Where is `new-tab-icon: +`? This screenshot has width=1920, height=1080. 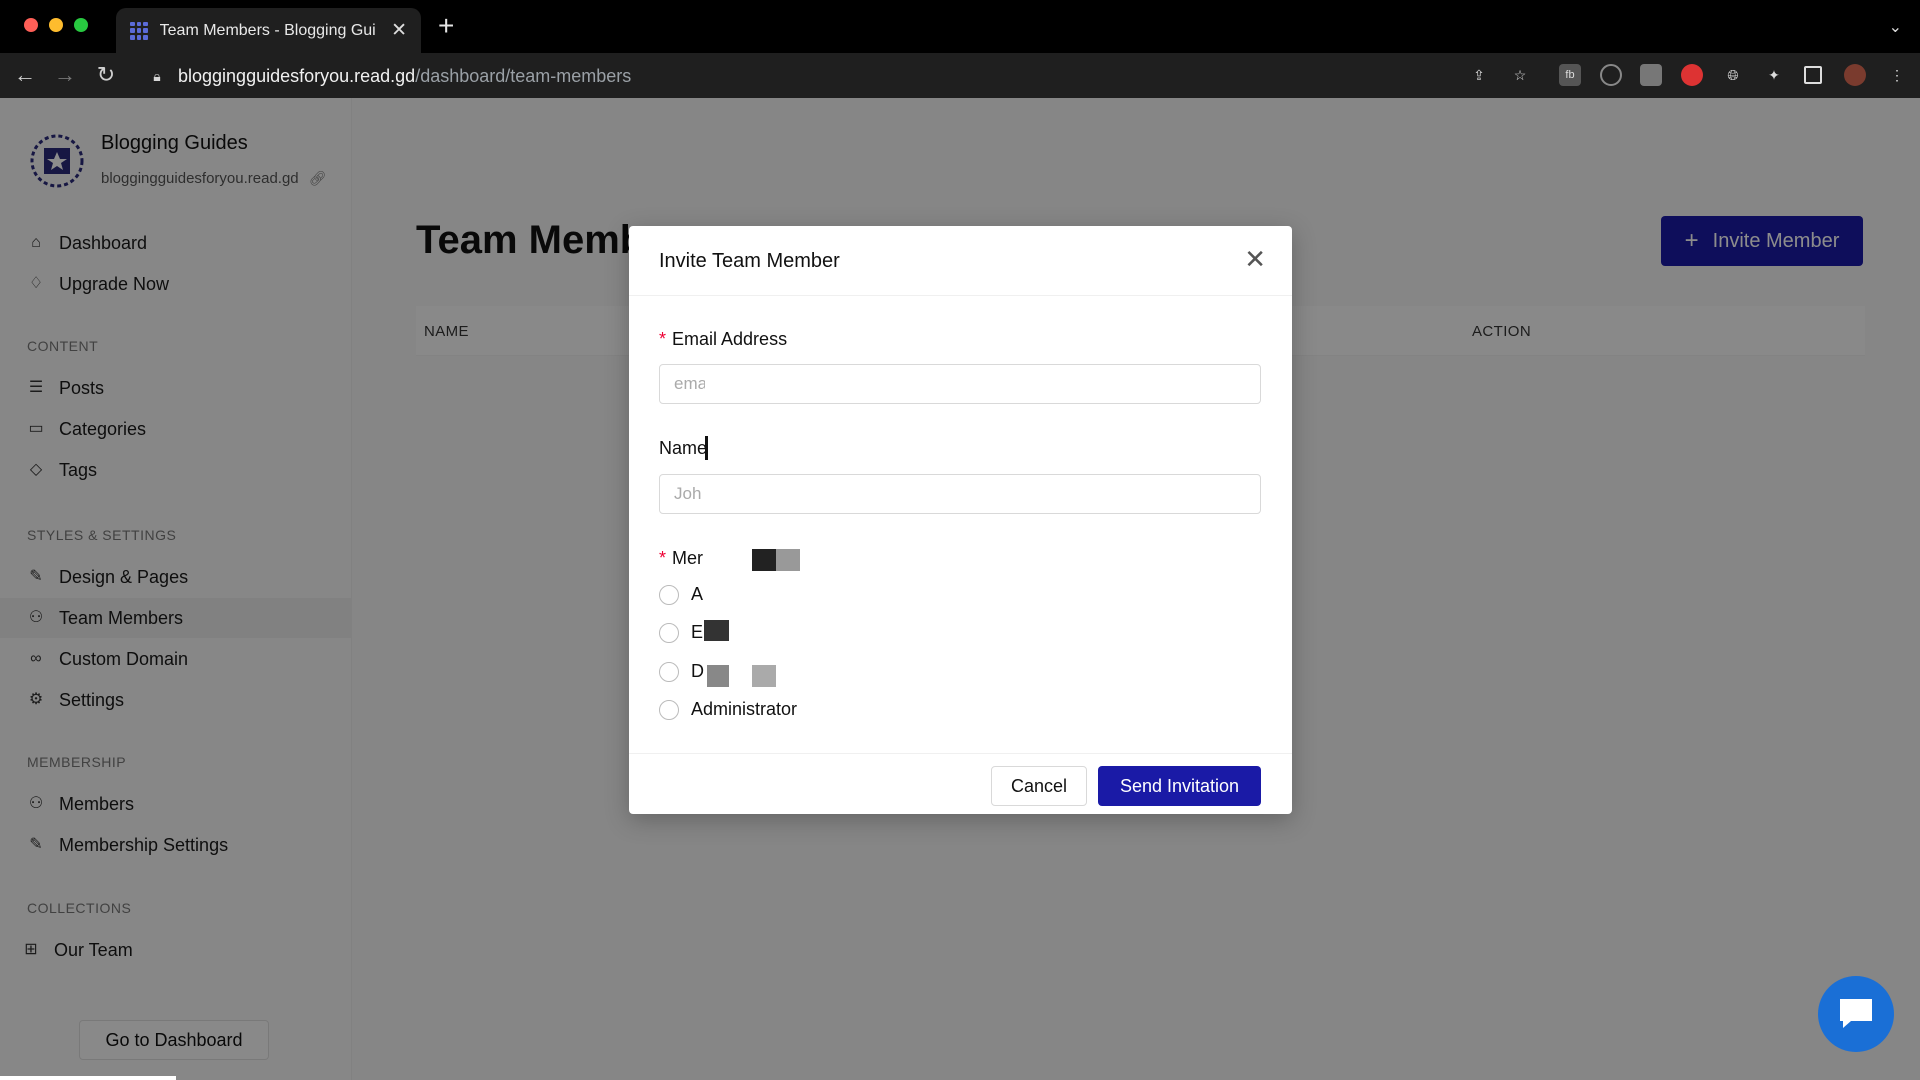
new-tab-icon: + is located at coordinates (446, 26).